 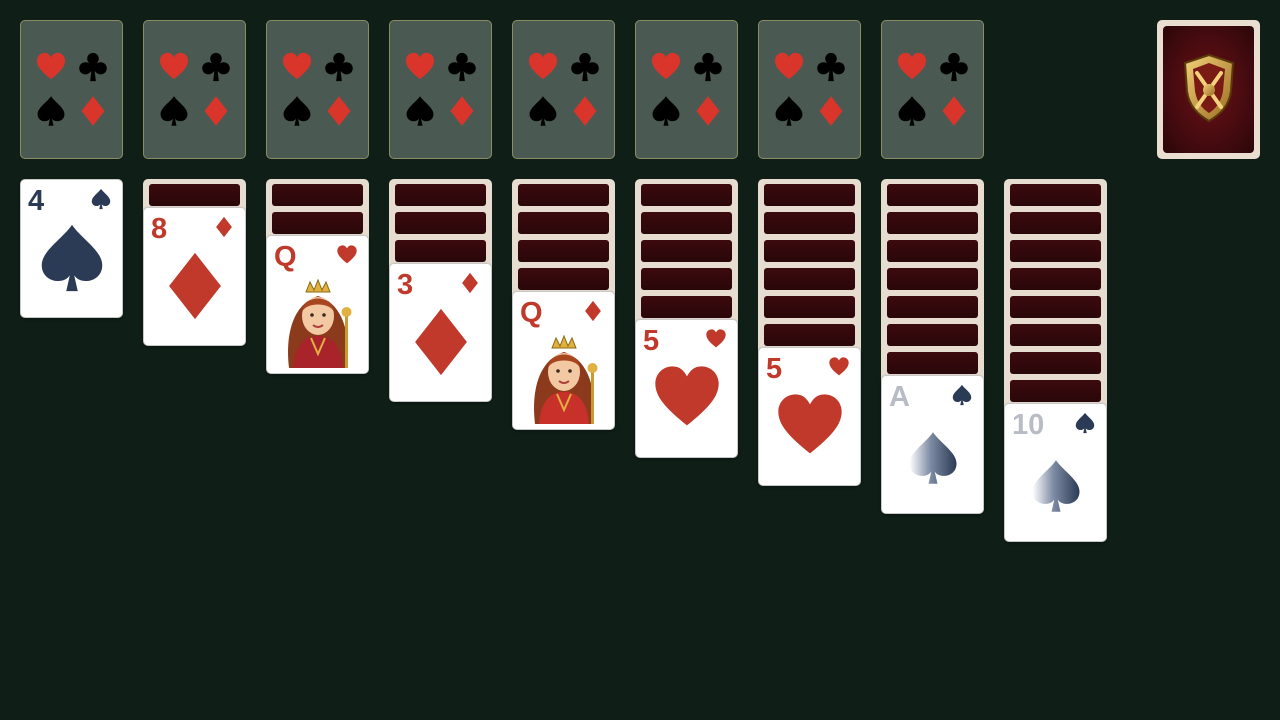 I want to click on card-4-of-spades: 4, so click(x=71, y=248).